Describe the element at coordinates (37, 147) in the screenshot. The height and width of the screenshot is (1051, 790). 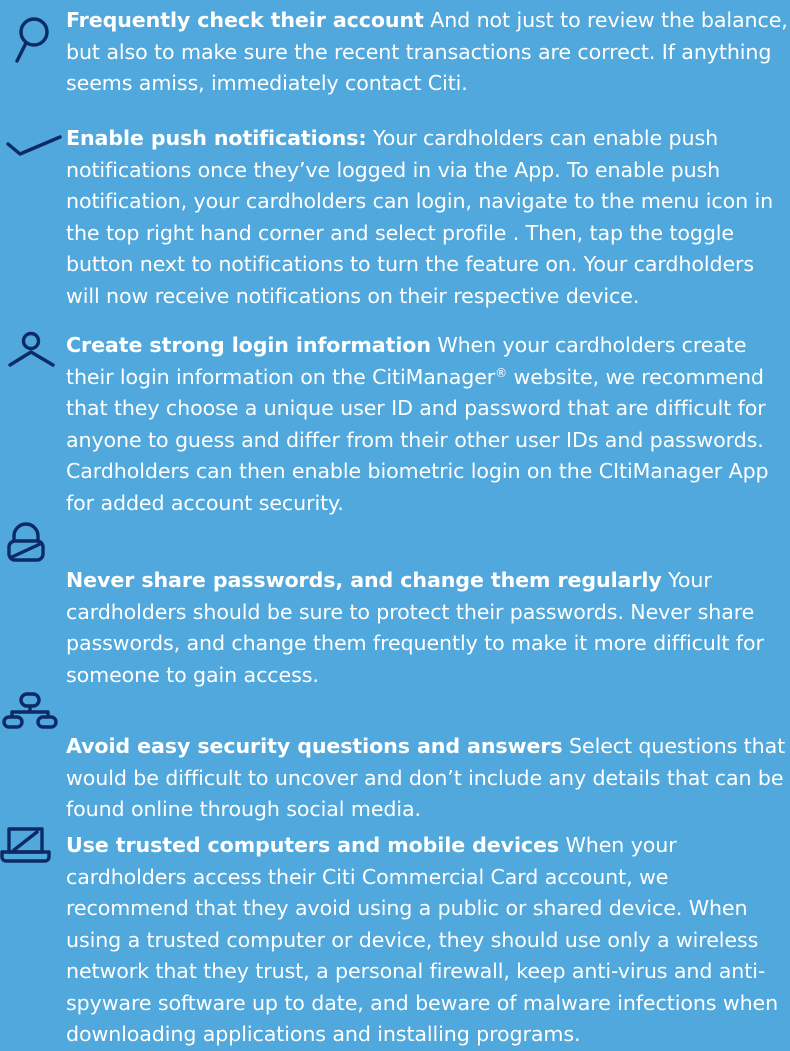
I see `checkmark-icon` at that location.